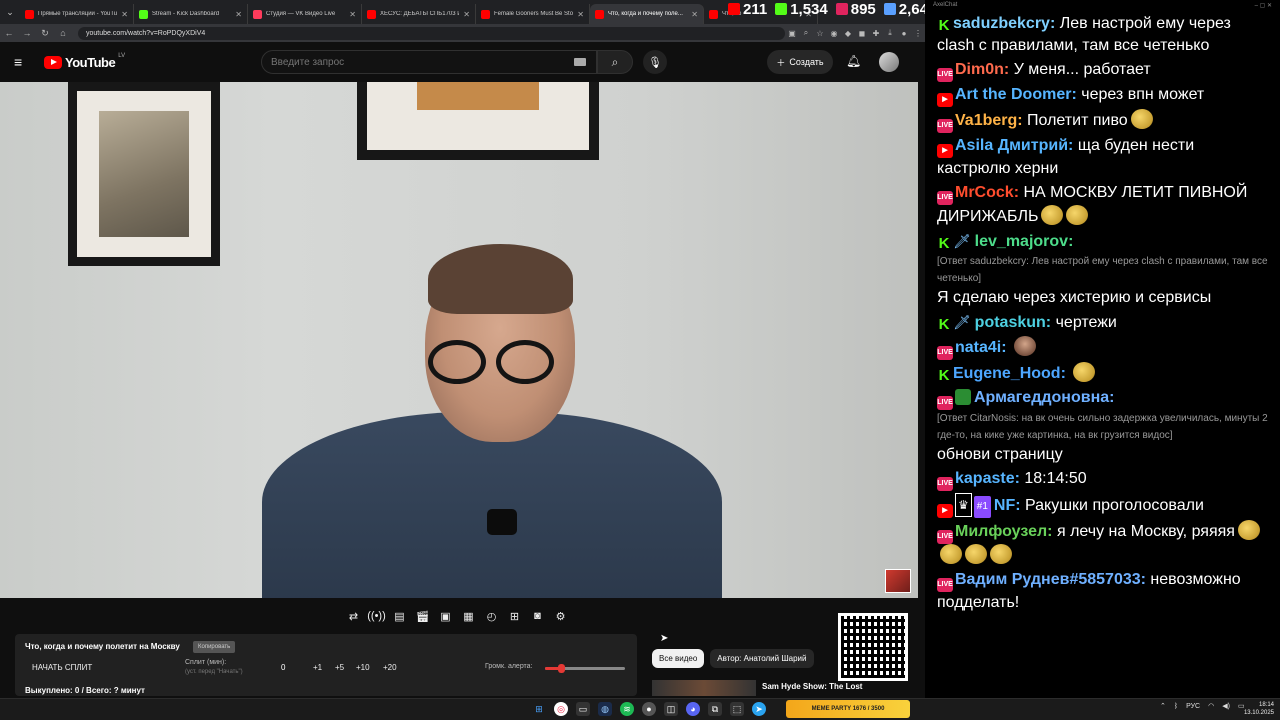  Describe the element at coordinates (317, 667) in the screenshot. I see `add-1-button: +1` at that location.